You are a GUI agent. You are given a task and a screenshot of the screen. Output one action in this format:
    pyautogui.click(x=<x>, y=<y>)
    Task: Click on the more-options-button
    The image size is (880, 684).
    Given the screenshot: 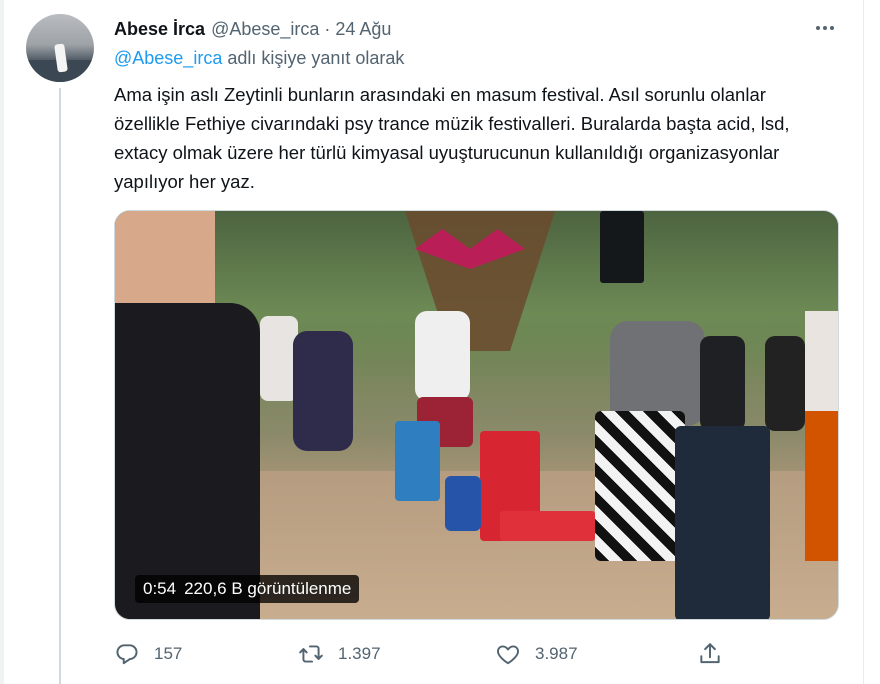 What is the action you would take?
    pyautogui.click(x=825, y=28)
    